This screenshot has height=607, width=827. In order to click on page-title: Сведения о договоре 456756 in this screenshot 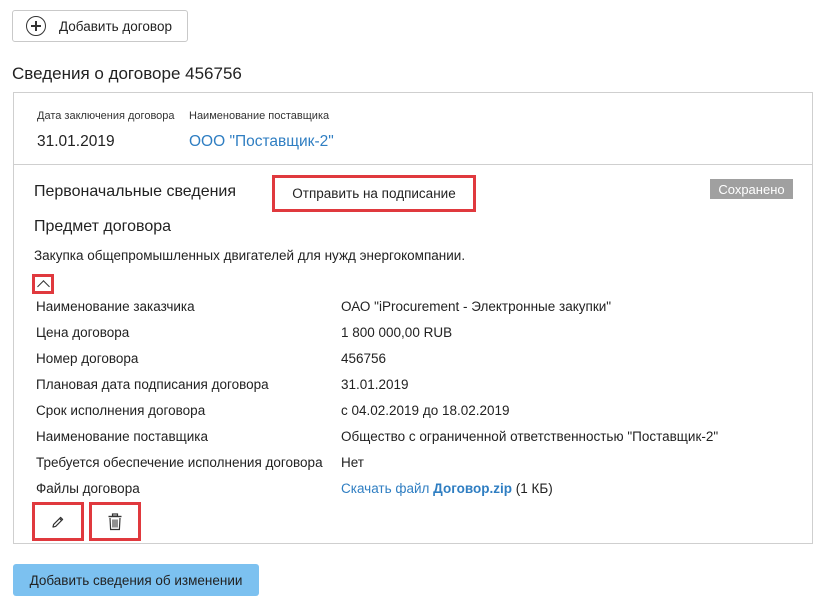, I will do `click(127, 73)`.